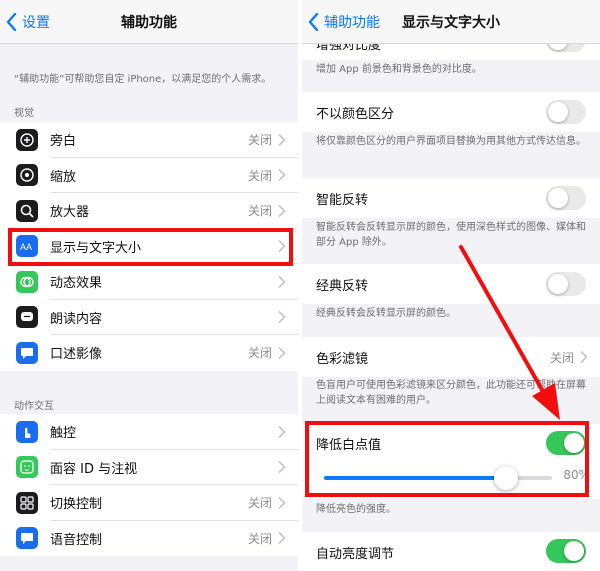 The height and width of the screenshot is (571, 600). What do you see at coordinates (27, 502) in the screenshot?
I see `switch-control-icon` at bounding box center [27, 502].